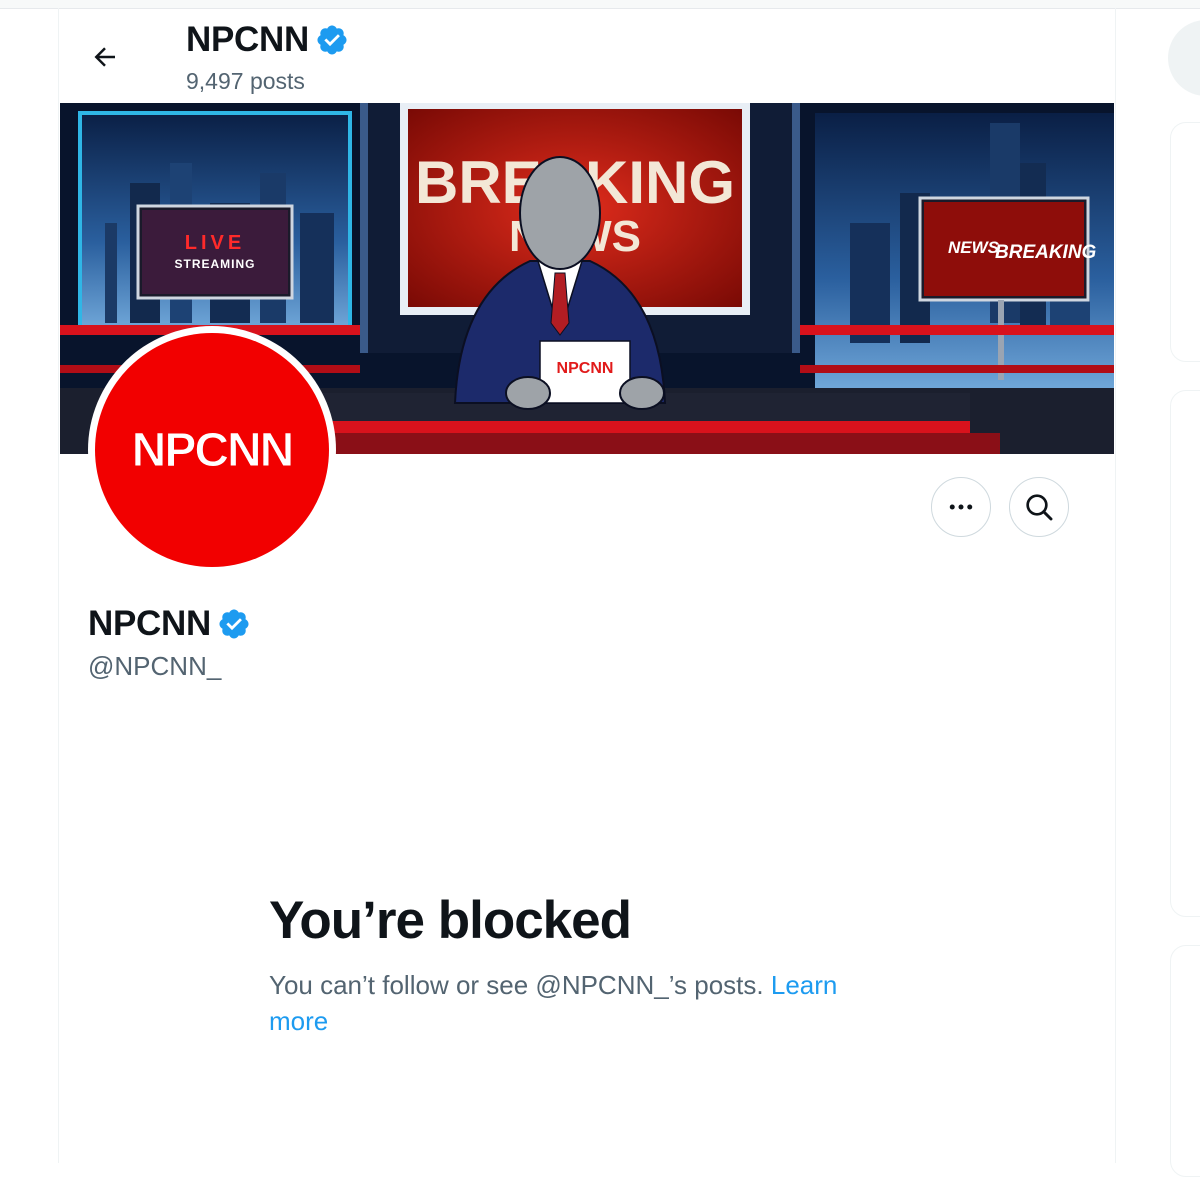  I want to click on banner-right-breaking-text: BREAKING, so click(1046, 252).